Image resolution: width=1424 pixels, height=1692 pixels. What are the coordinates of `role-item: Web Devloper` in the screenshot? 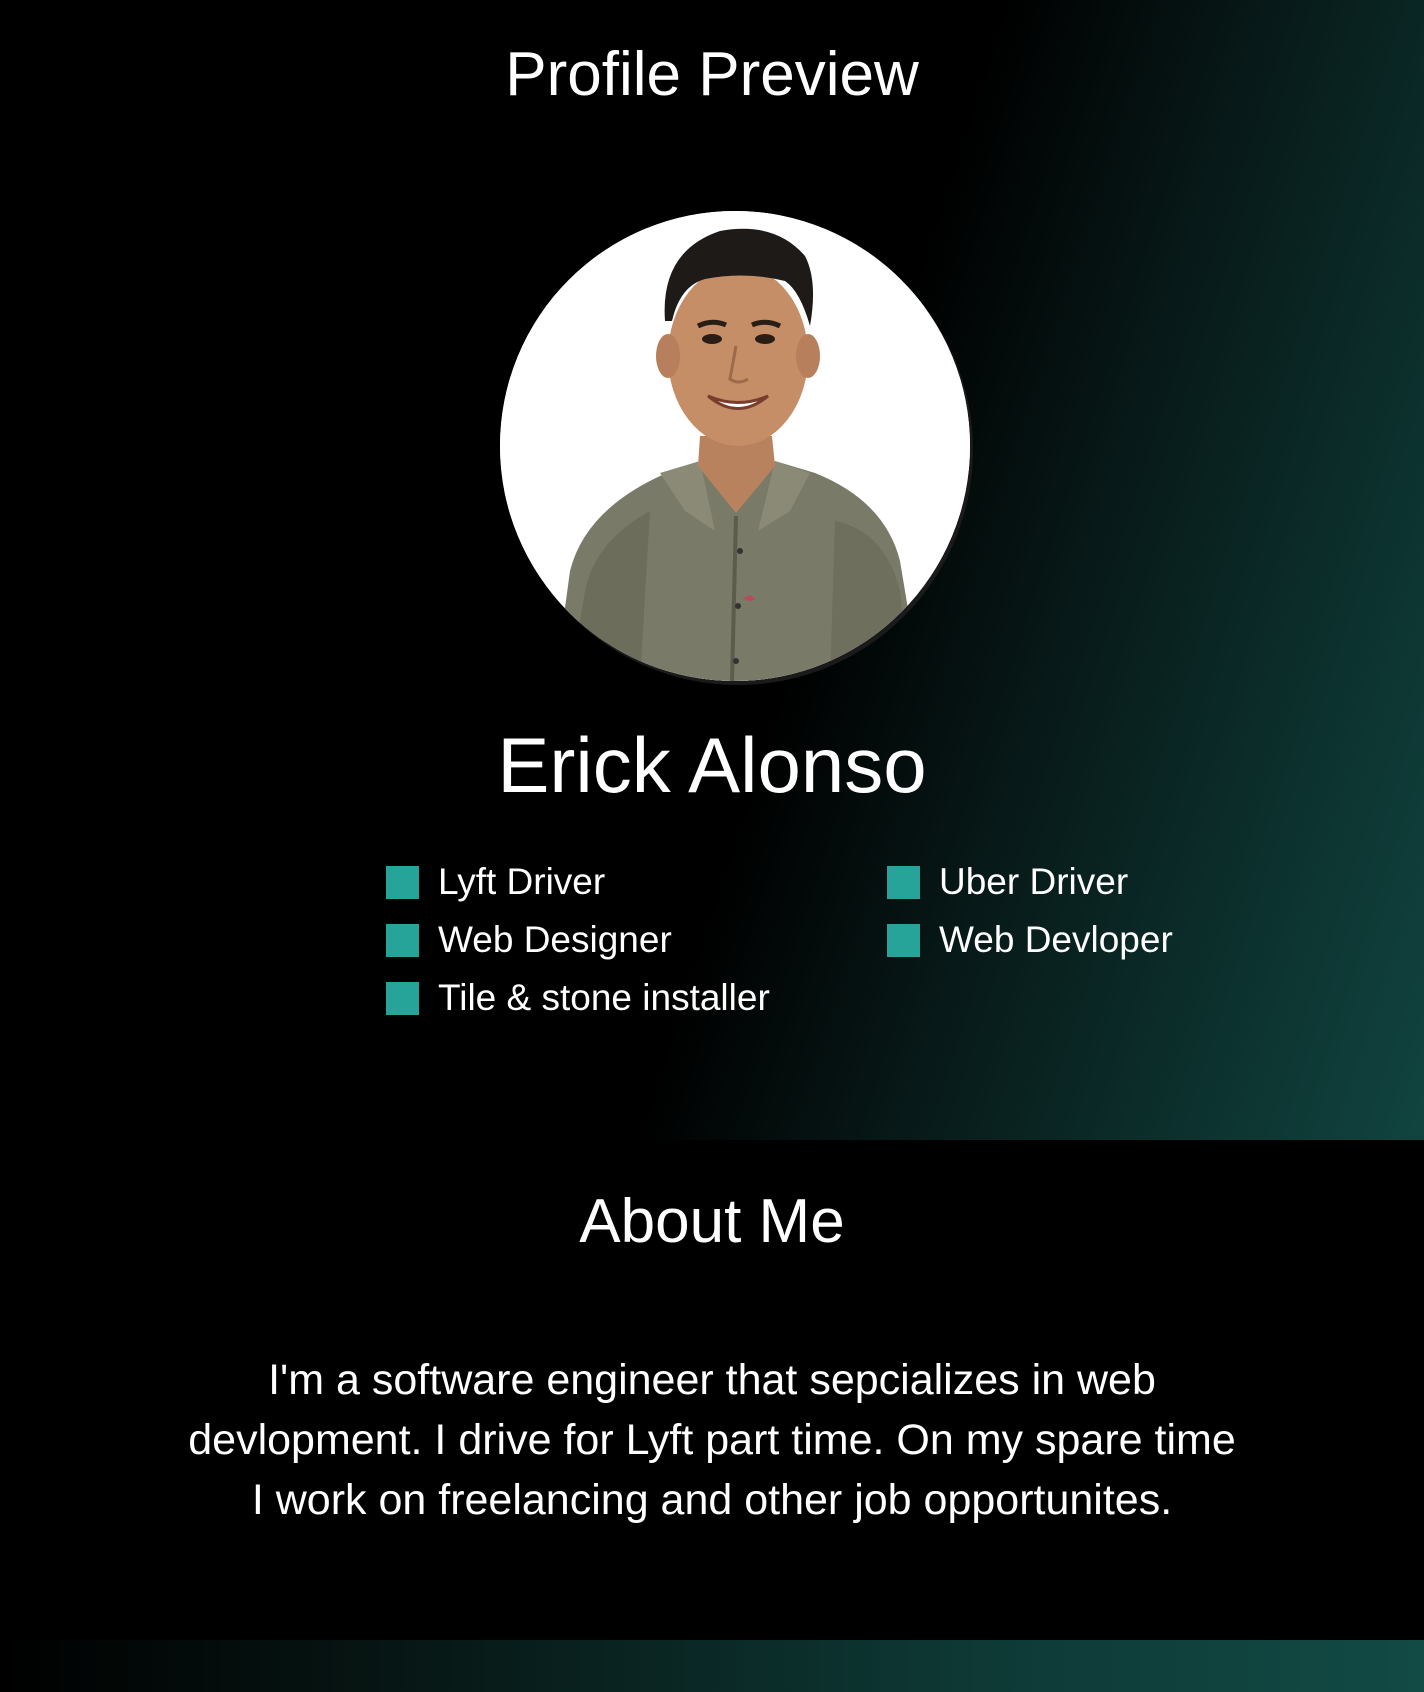 It's located at (1030, 940).